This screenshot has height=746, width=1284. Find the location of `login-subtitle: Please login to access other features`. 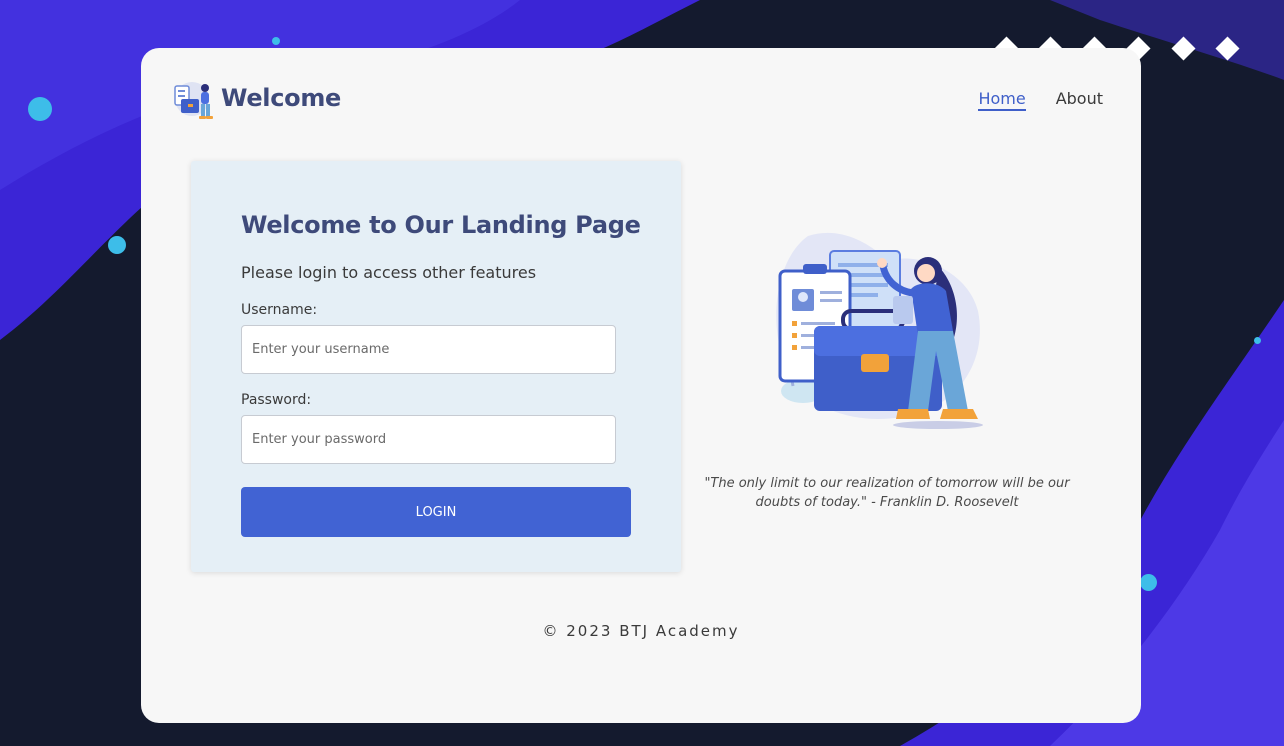

login-subtitle: Please login to access other features is located at coordinates (389, 272).